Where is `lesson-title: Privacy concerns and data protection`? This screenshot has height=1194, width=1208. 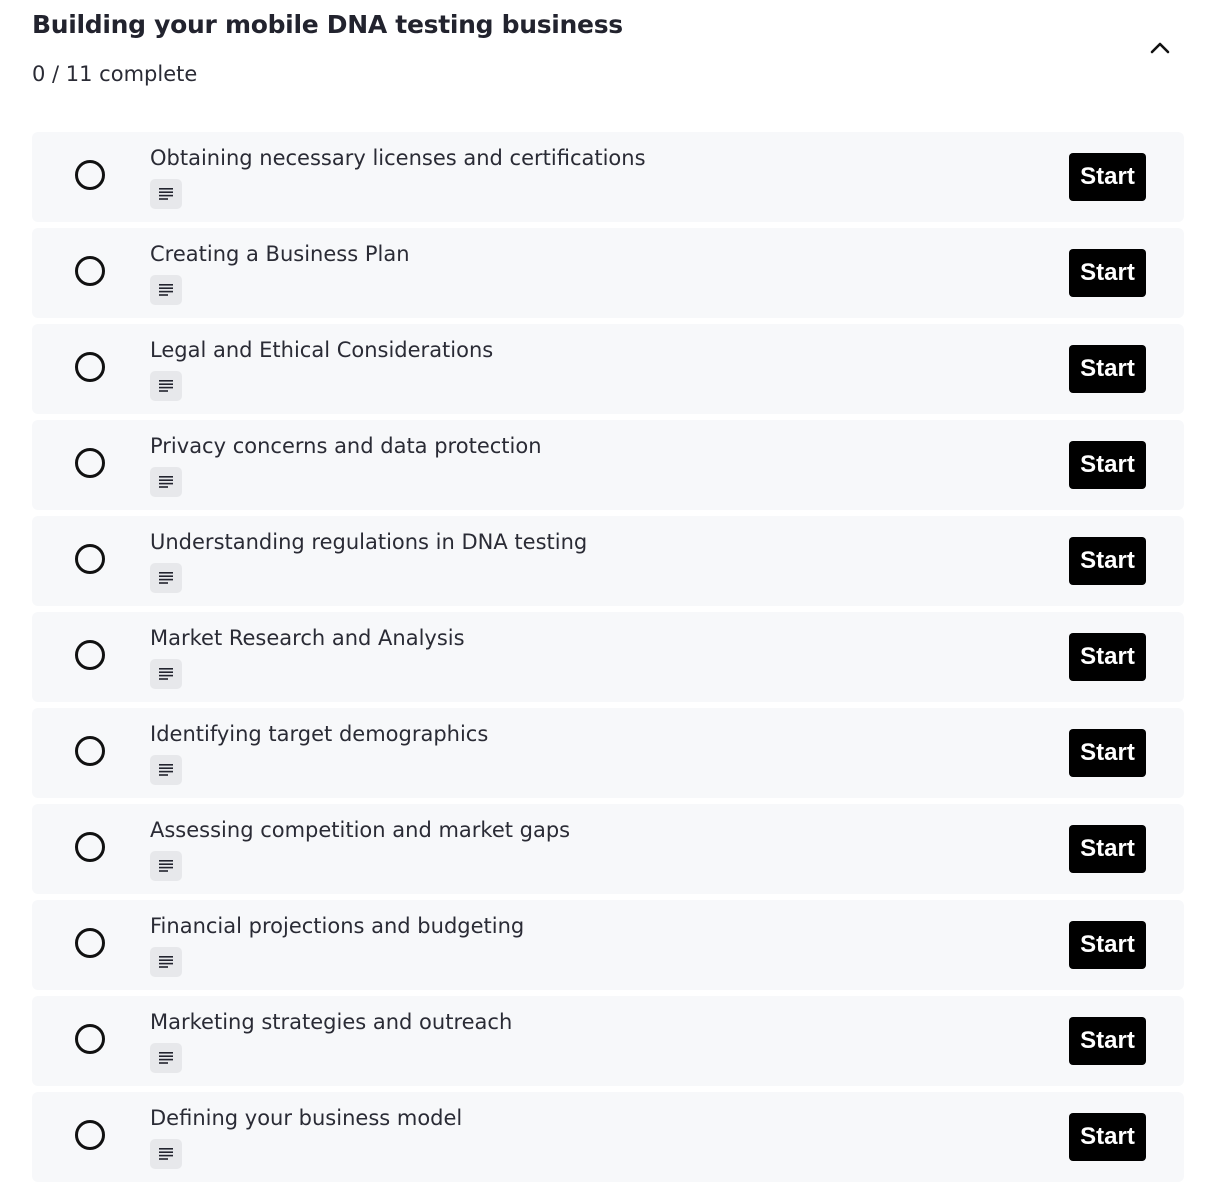
lesson-title: Privacy concerns and data protection is located at coordinates (346, 446).